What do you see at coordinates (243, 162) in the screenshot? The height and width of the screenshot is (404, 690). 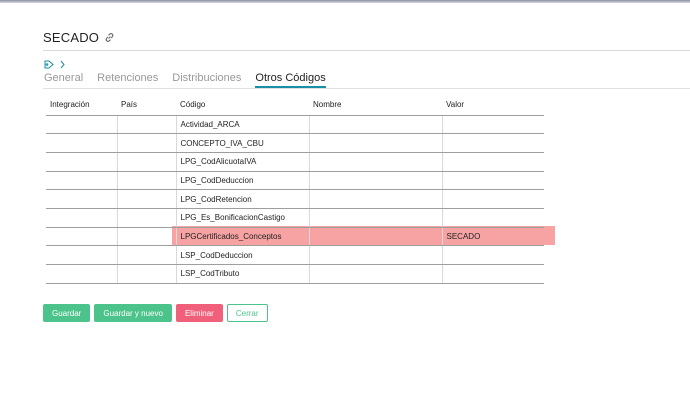 I see `cell-codigo: LPG_CodAlicuotaIVA` at bounding box center [243, 162].